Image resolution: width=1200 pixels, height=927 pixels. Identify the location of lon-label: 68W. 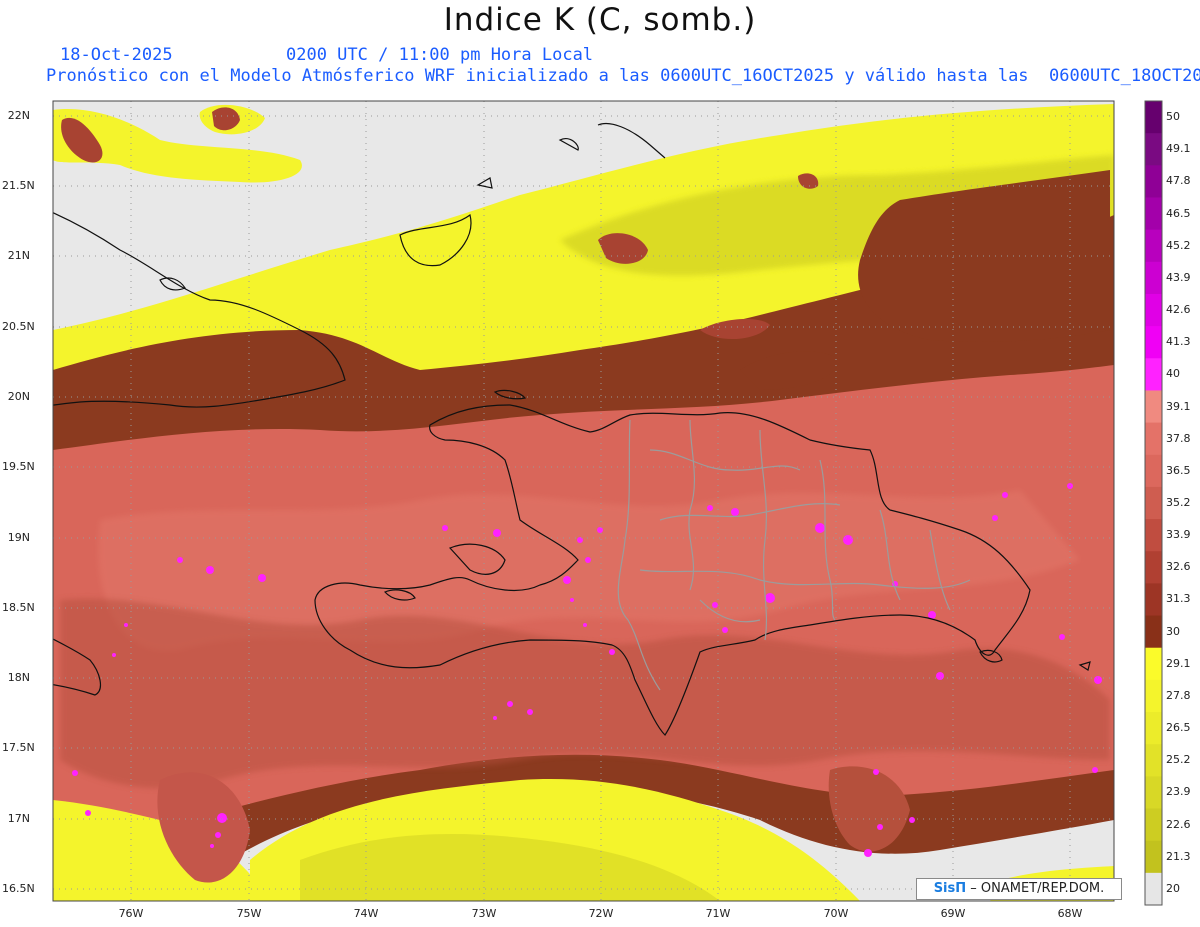
(1070, 913).